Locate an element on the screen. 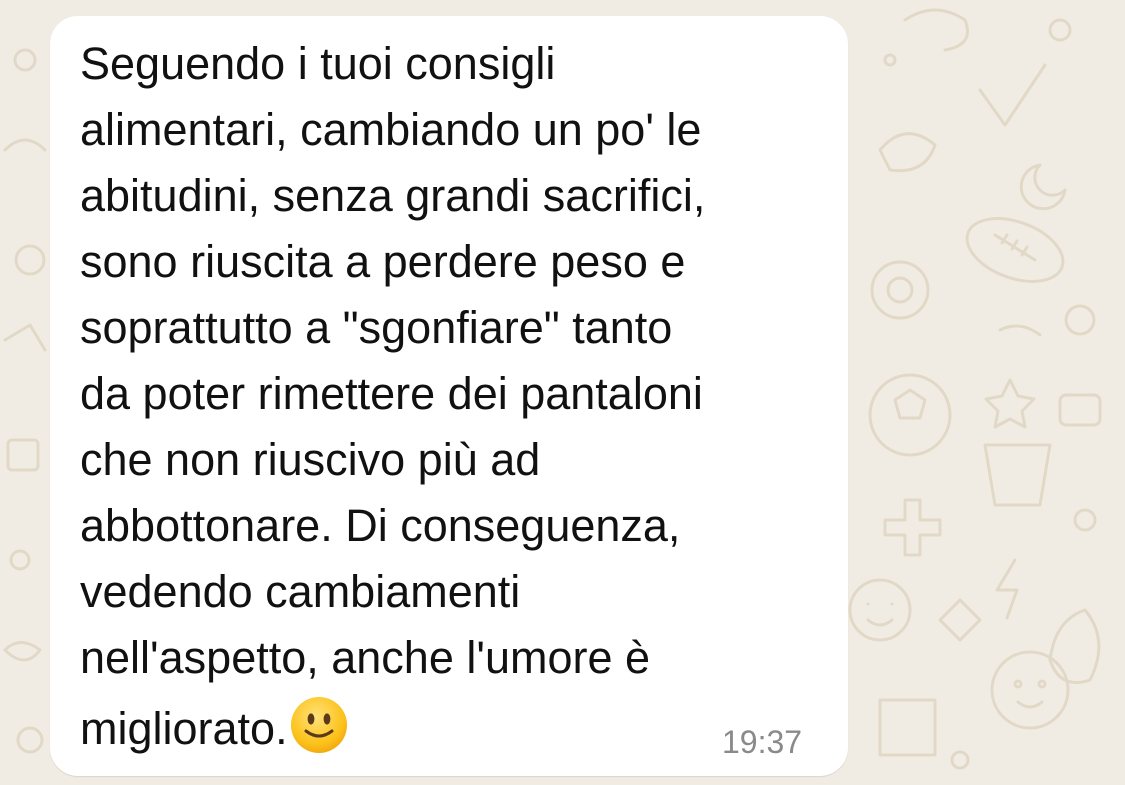 The width and height of the screenshot is (1125, 785). message-line-8: abbottonare. Di conseguenza, is located at coordinates (380, 525).